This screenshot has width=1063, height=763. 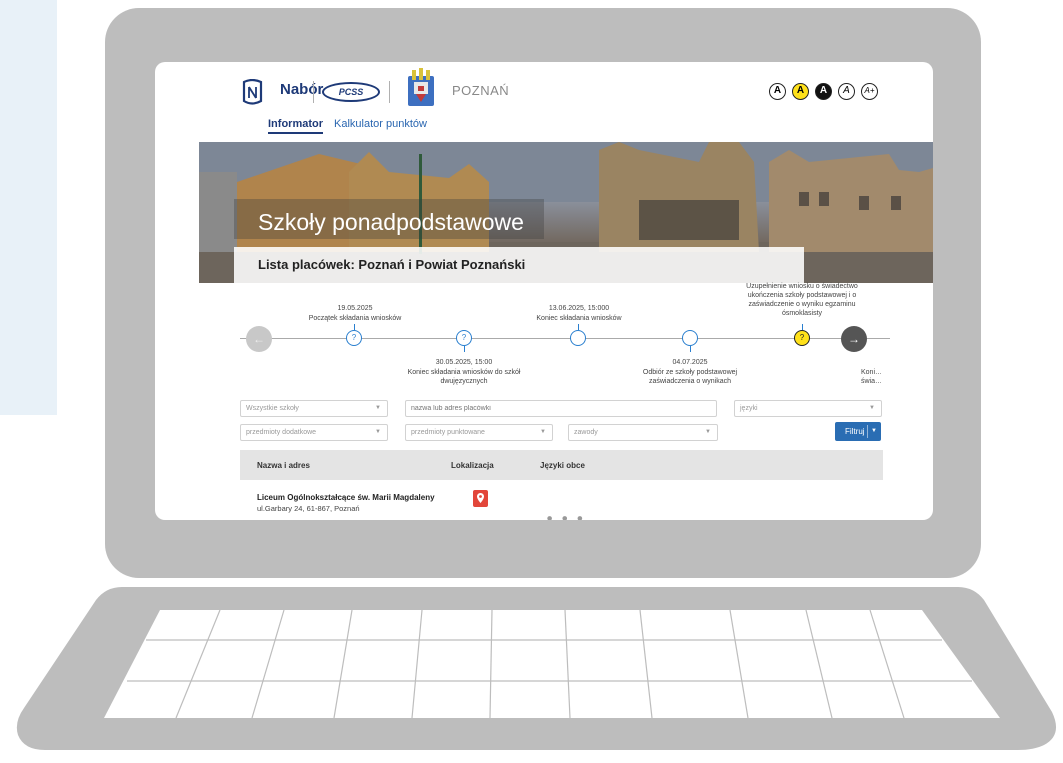 What do you see at coordinates (351, 92) in the screenshot?
I see `pcss-logo: PCSS` at bounding box center [351, 92].